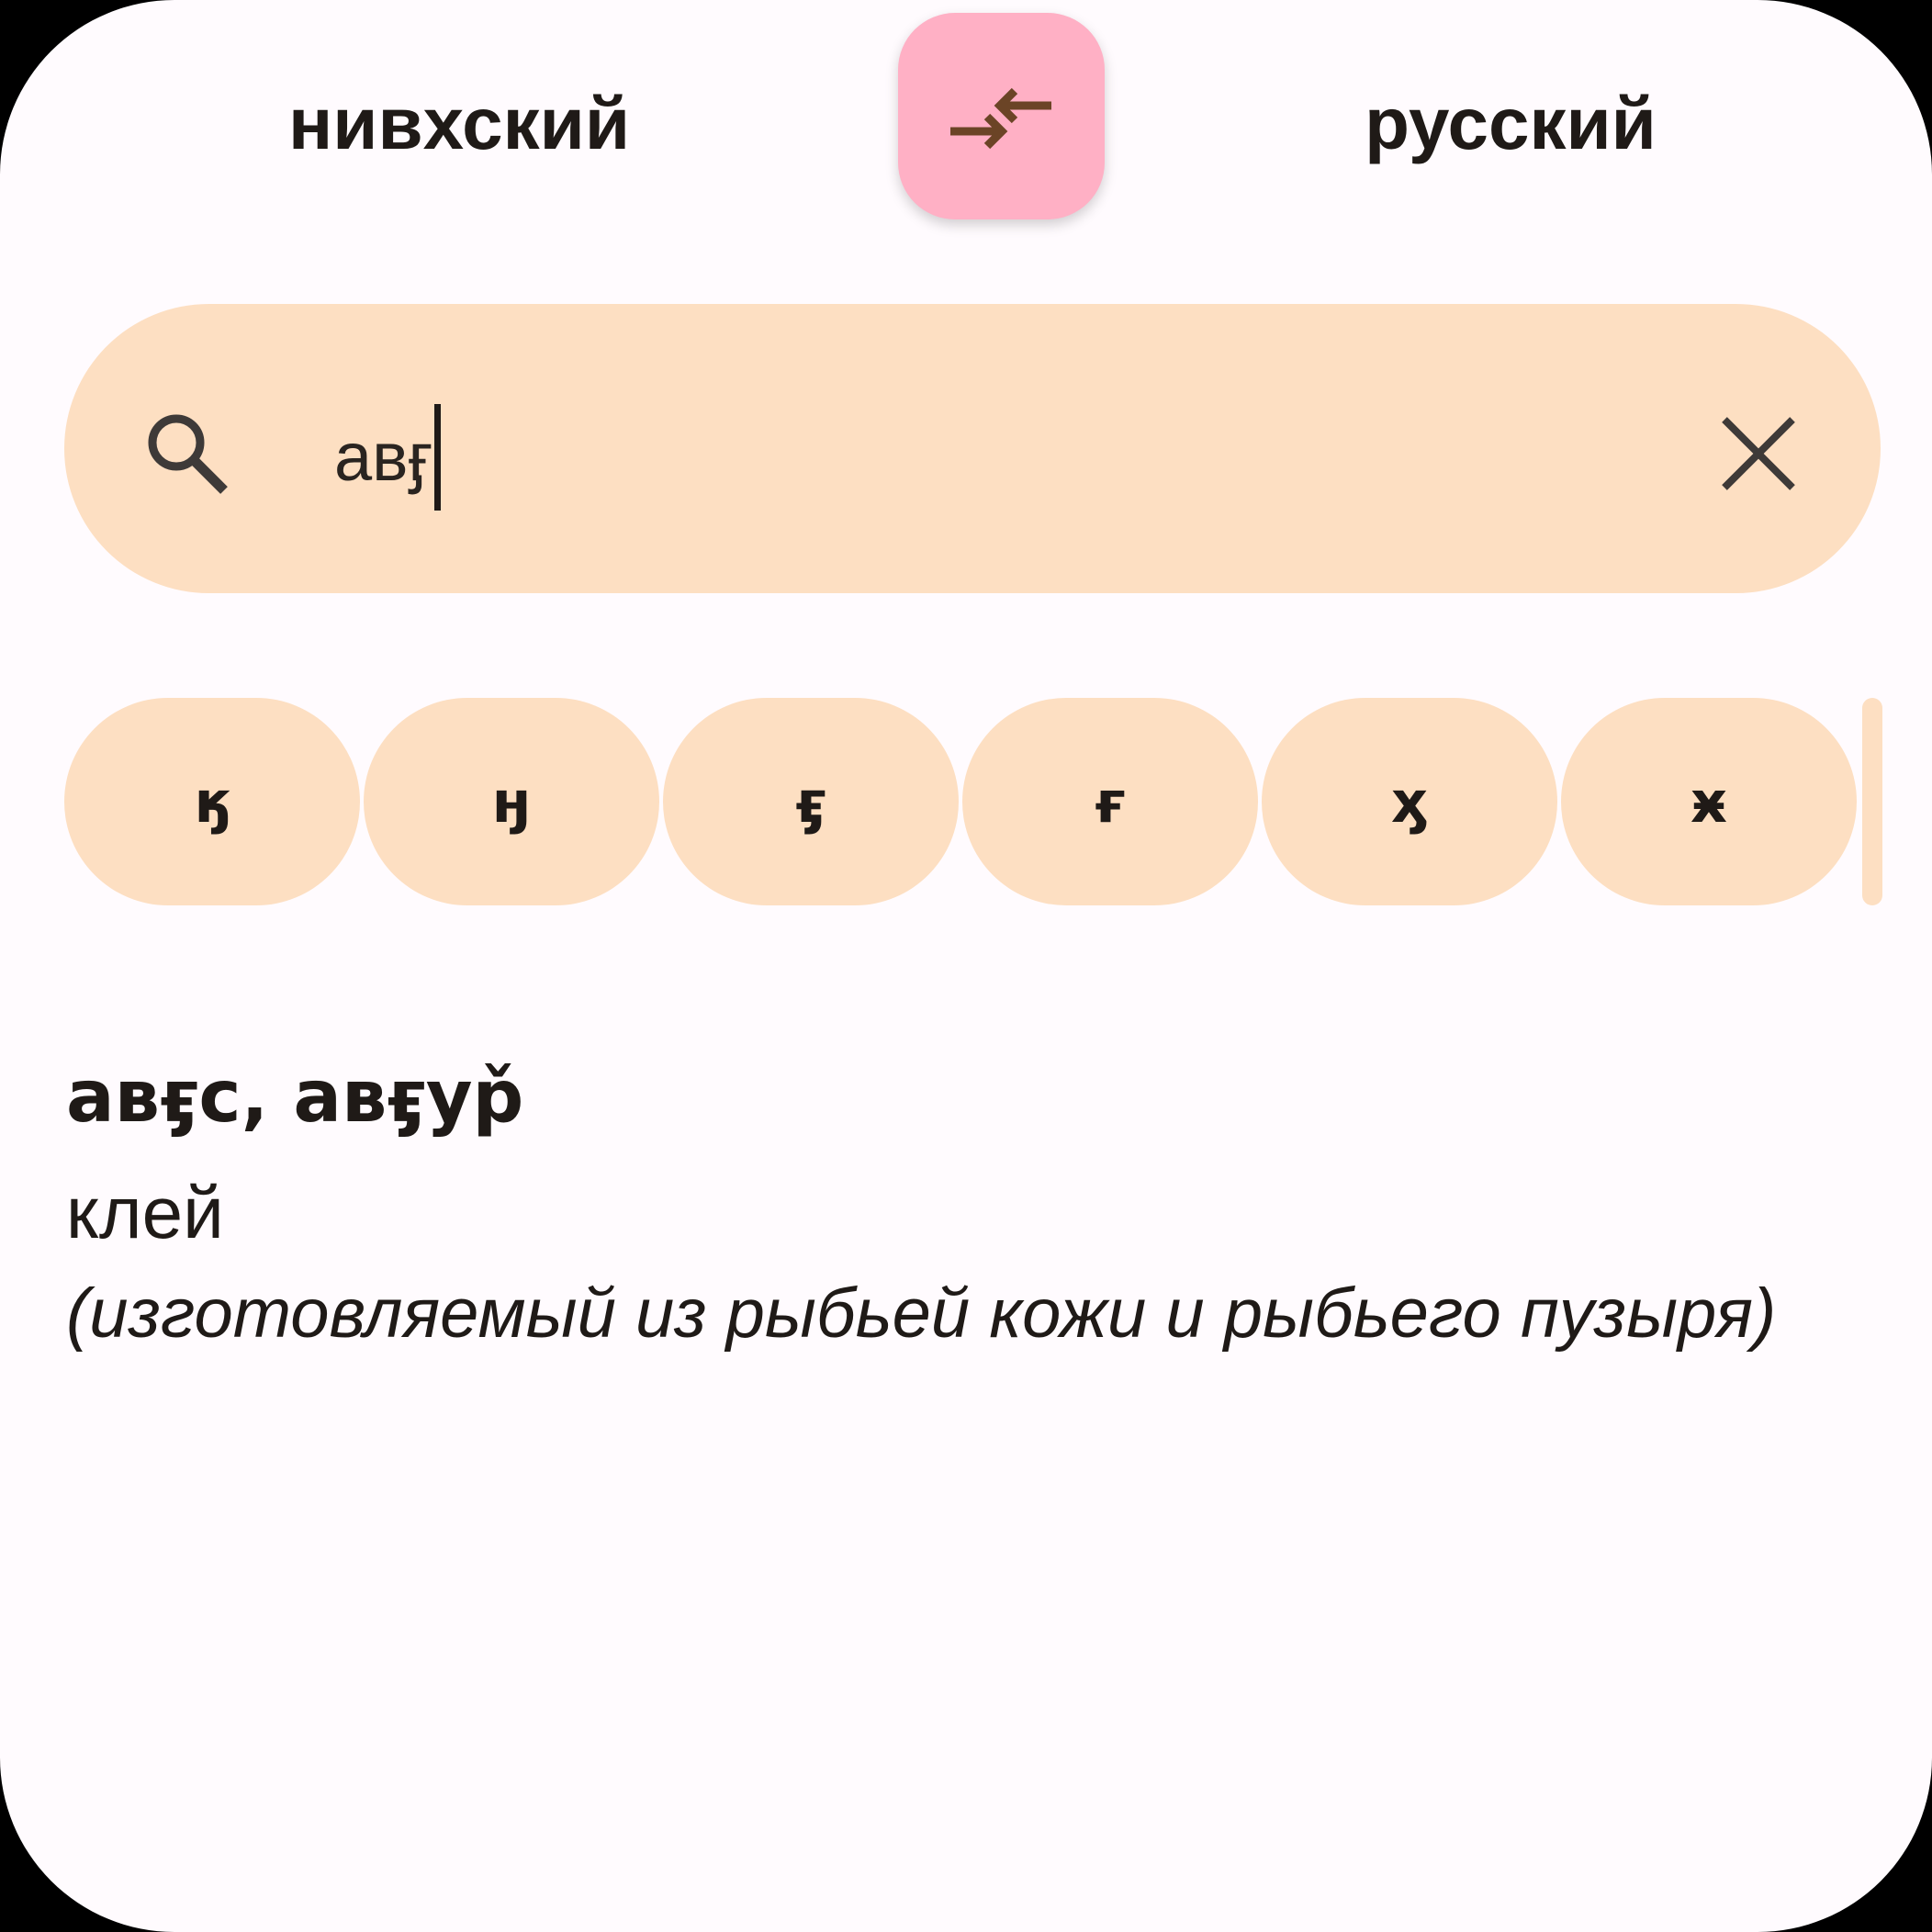 Image resolution: width=1932 pixels, height=1932 pixels. I want to click on letters-scroll-indicator, so click(1872, 801).